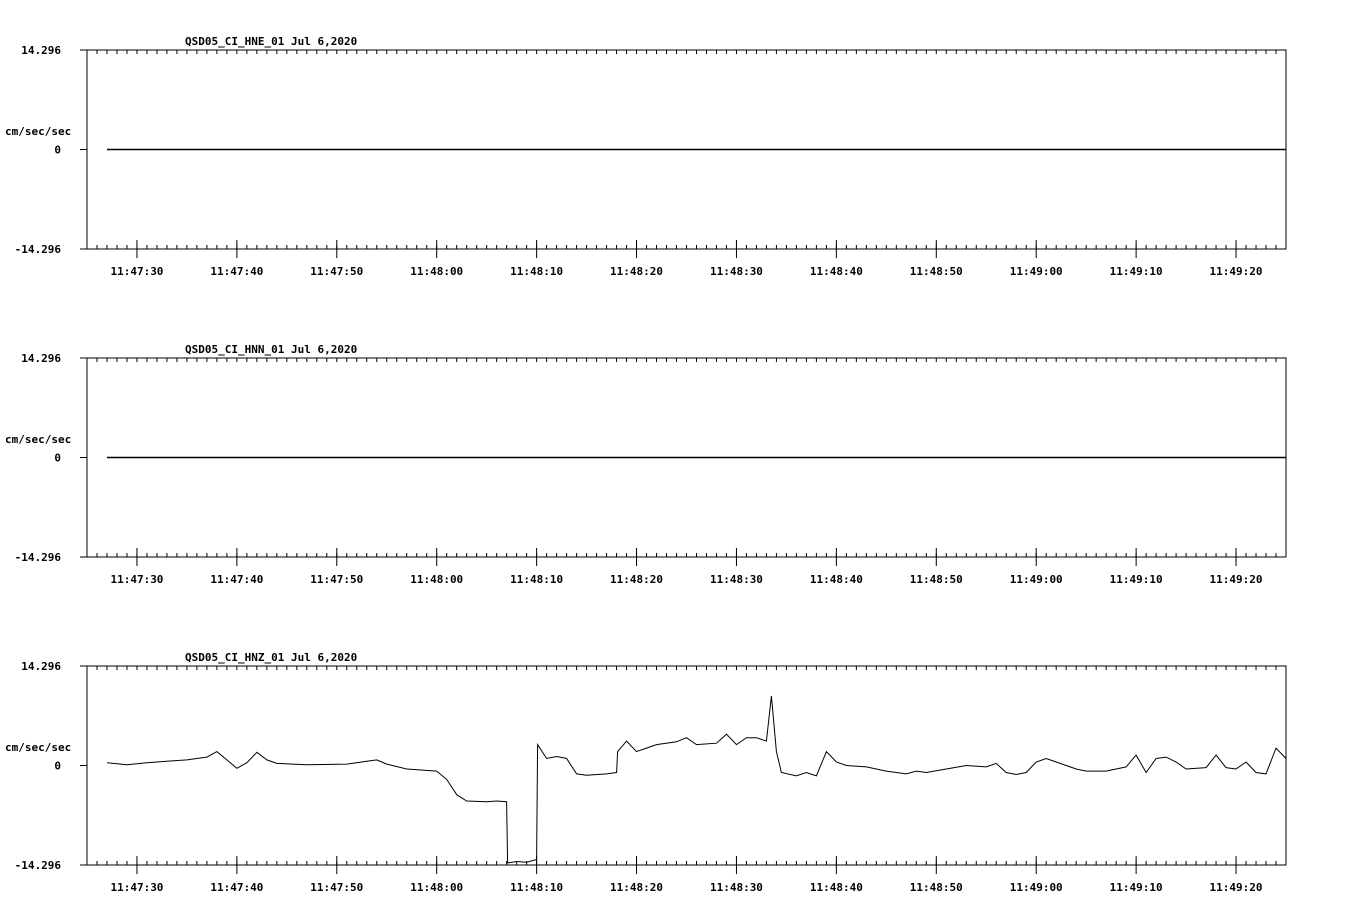 The height and width of the screenshot is (924, 1358). I want to click on panel-title: QSD05_CI_HNZ_01 Jul 6,2020, so click(271, 657).